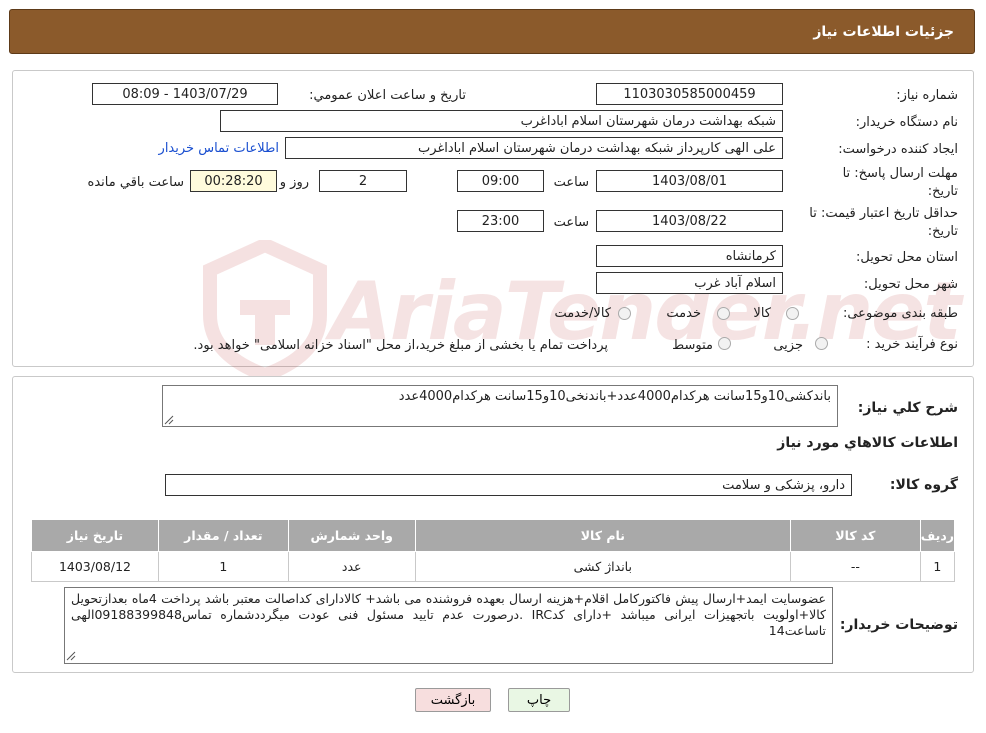  What do you see at coordinates (223, 535) in the screenshot?
I see `col-qty-header: تعداد / مقدار` at bounding box center [223, 535].